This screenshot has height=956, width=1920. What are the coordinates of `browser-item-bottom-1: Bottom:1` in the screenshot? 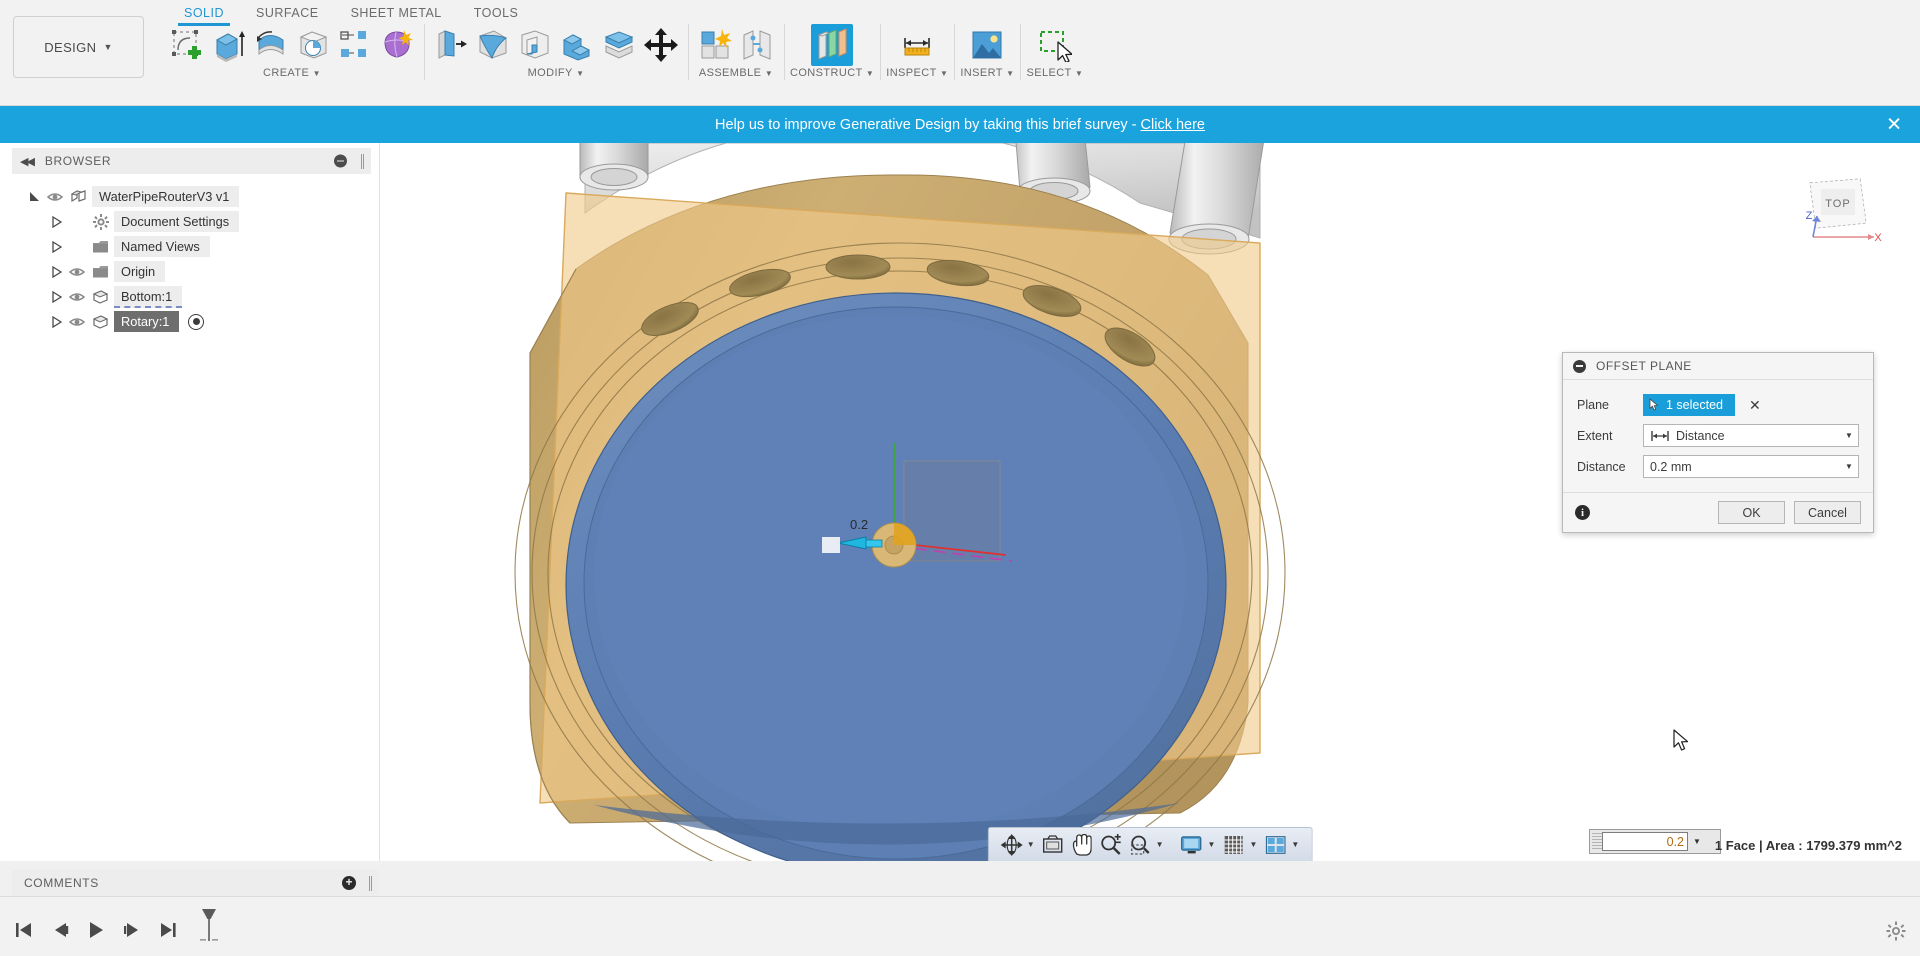 It's located at (189, 296).